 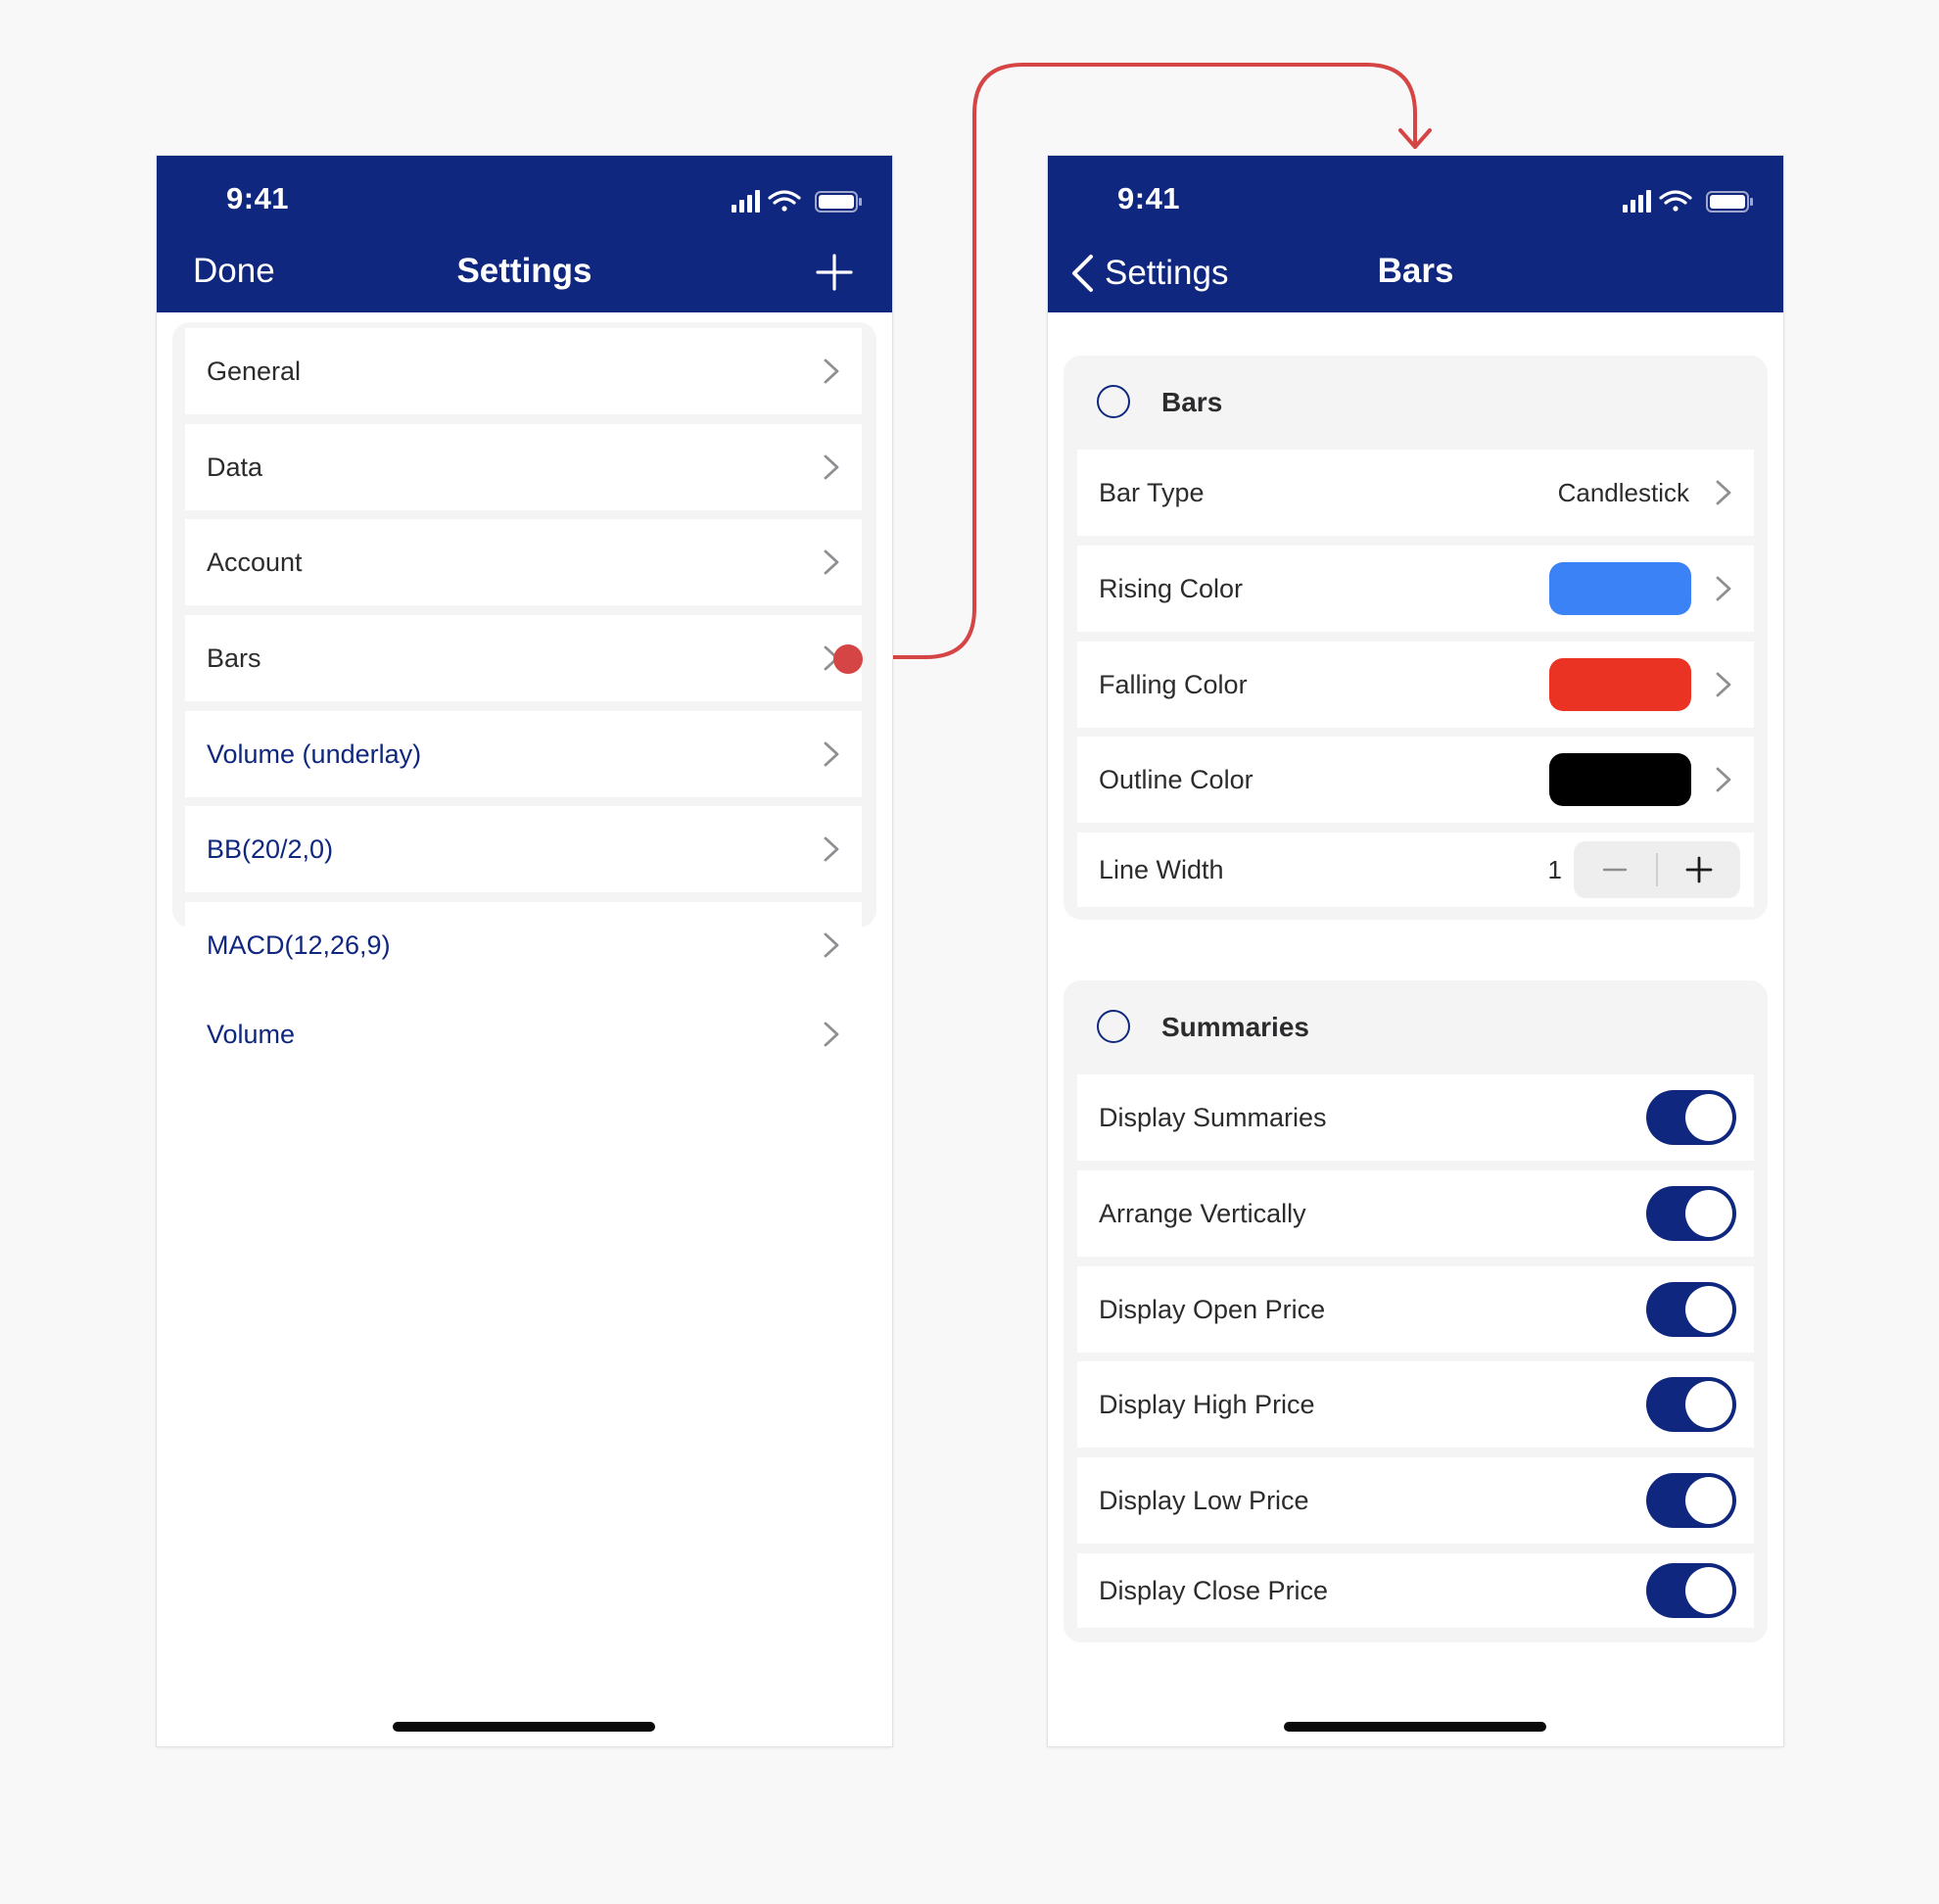 I want to click on display-high-price-toggle, so click(x=1691, y=1404).